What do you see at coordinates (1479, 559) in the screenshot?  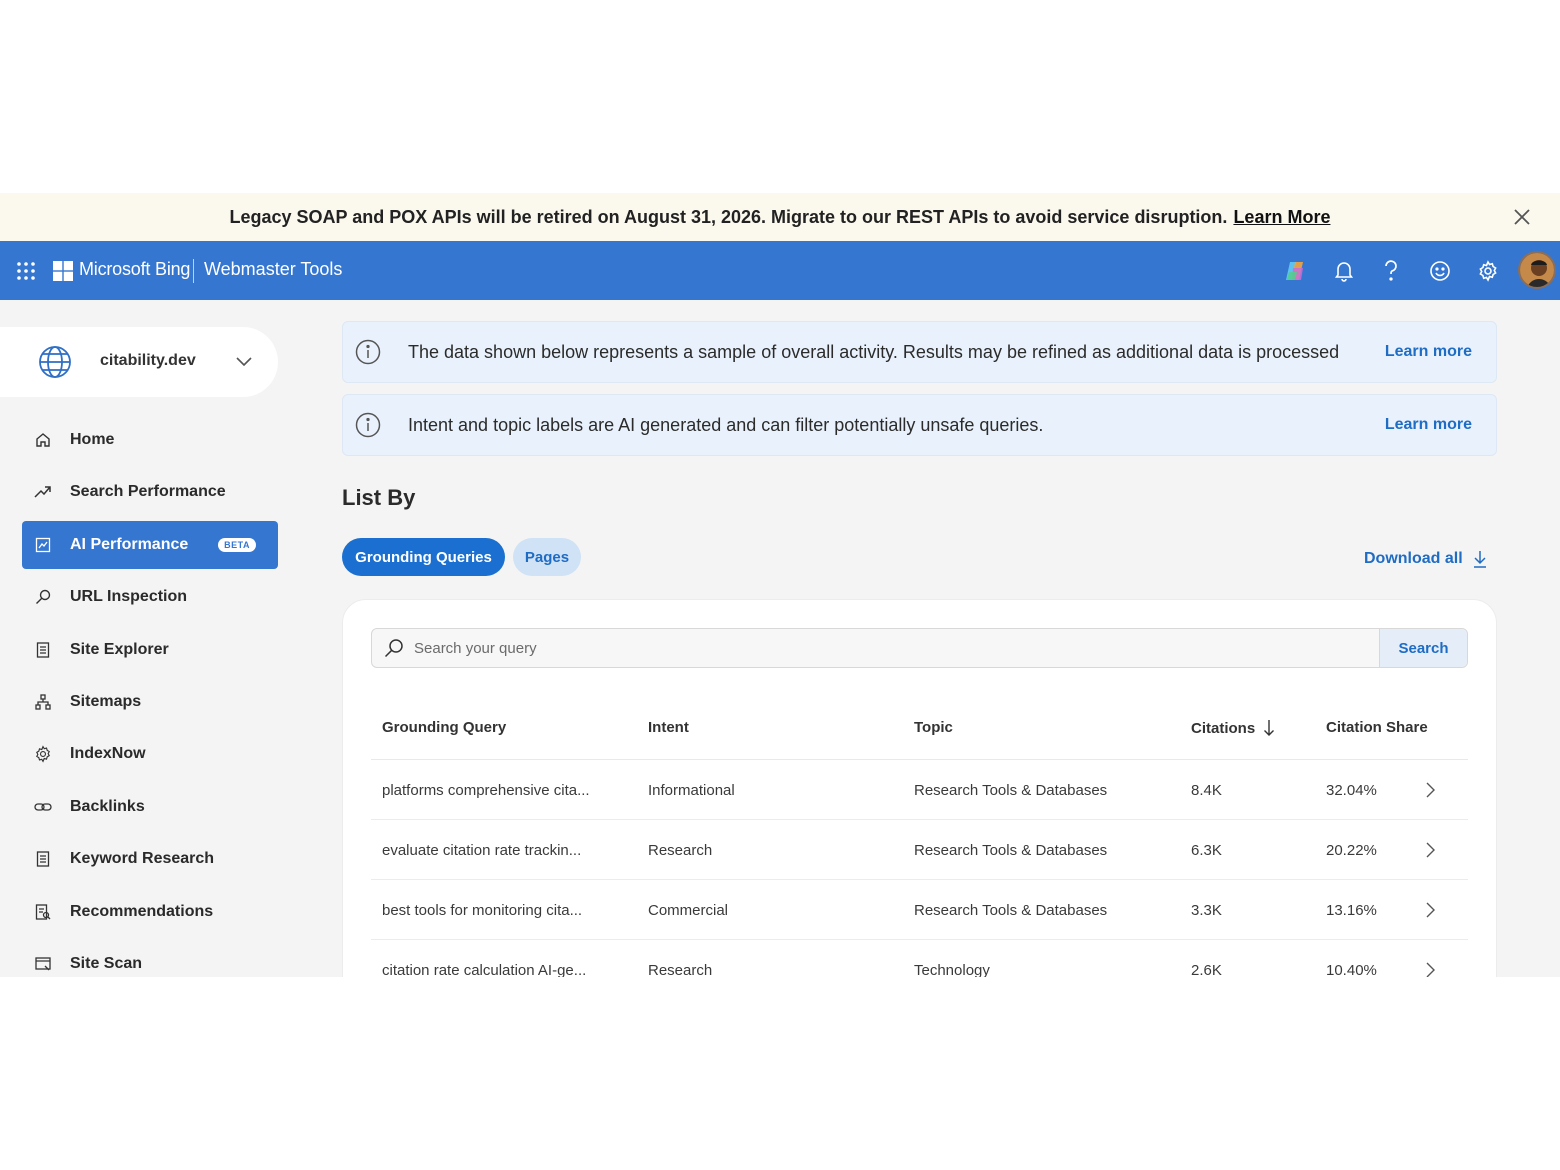 I see `download-arrow-icon` at bounding box center [1479, 559].